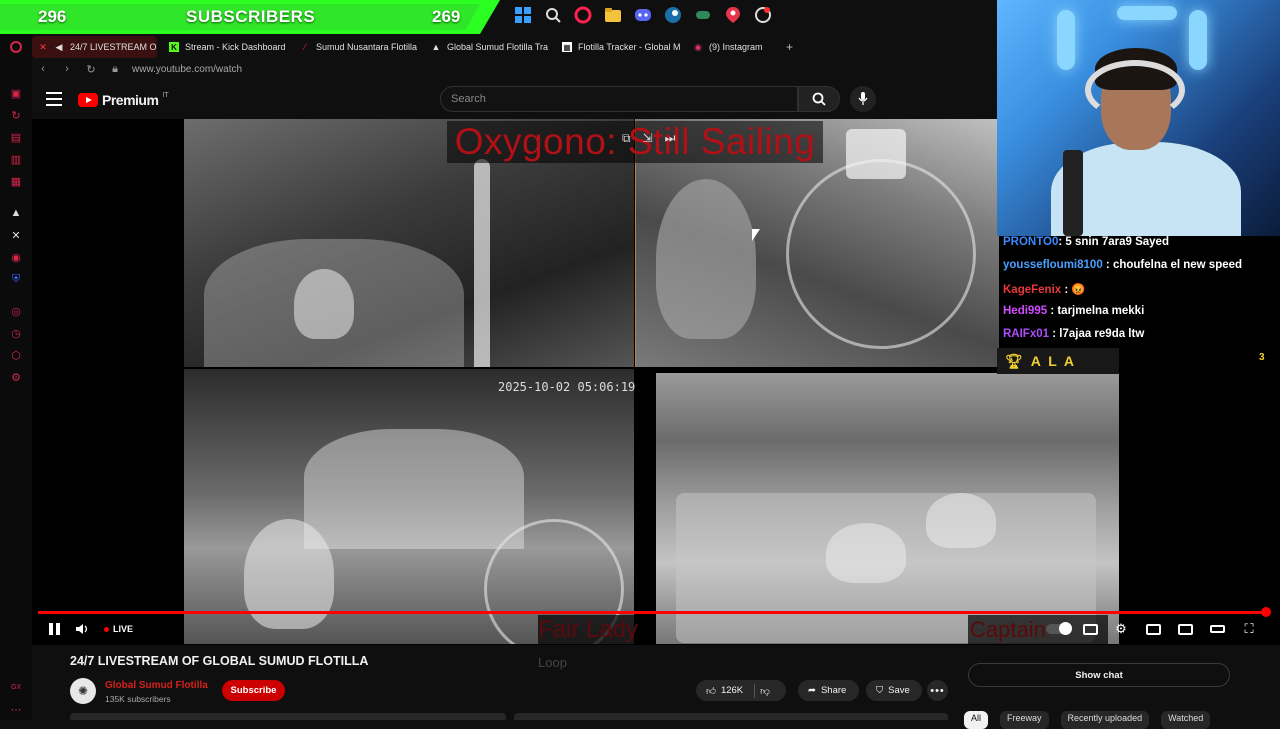 This screenshot has width=1280, height=729. Describe the element at coordinates (1266, 612) in the screenshot. I see `progress-scrubber` at that location.